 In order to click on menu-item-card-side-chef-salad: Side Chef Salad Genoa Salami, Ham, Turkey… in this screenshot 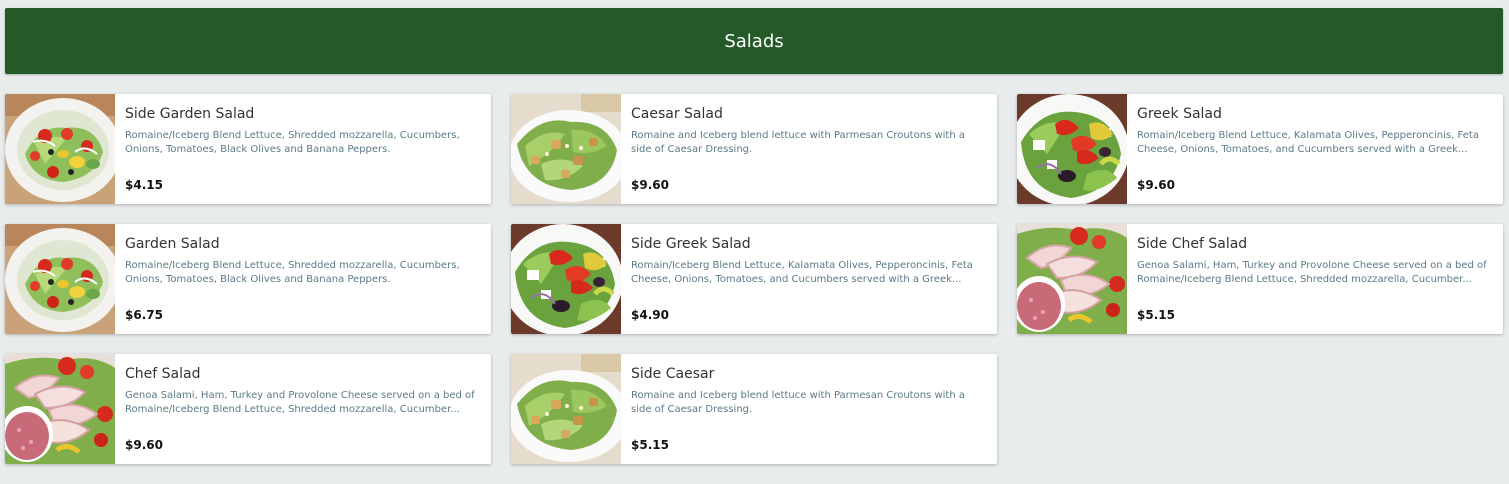, I will do `click(1260, 279)`.